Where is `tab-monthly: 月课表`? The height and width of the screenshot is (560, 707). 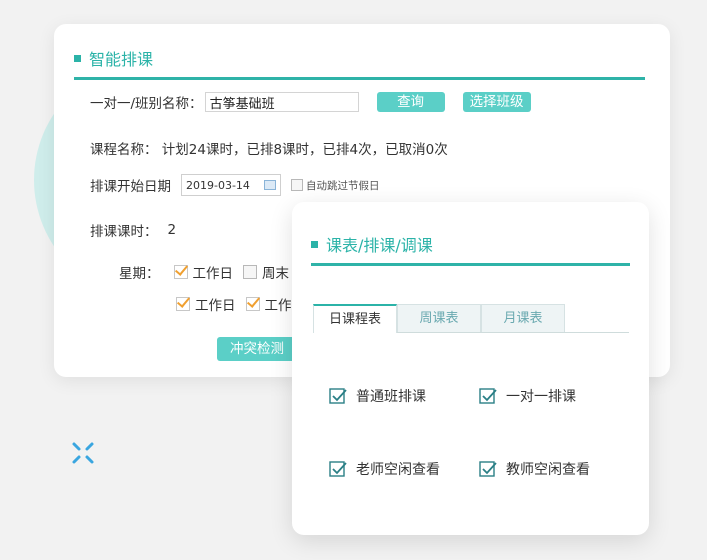
tab-monthly: 月课表 is located at coordinates (523, 318).